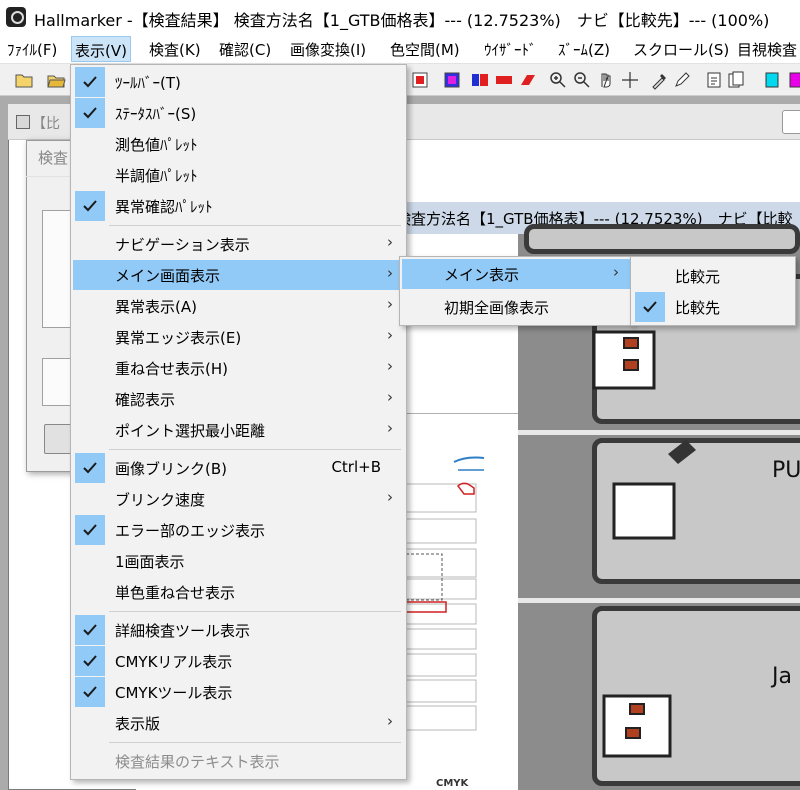 Image resolution: width=800 pixels, height=790 pixels. What do you see at coordinates (510, 50) in the screenshot?
I see `menu-wizard: ｳｲｻﾞｰﾄﾞ` at bounding box center [510, 50].